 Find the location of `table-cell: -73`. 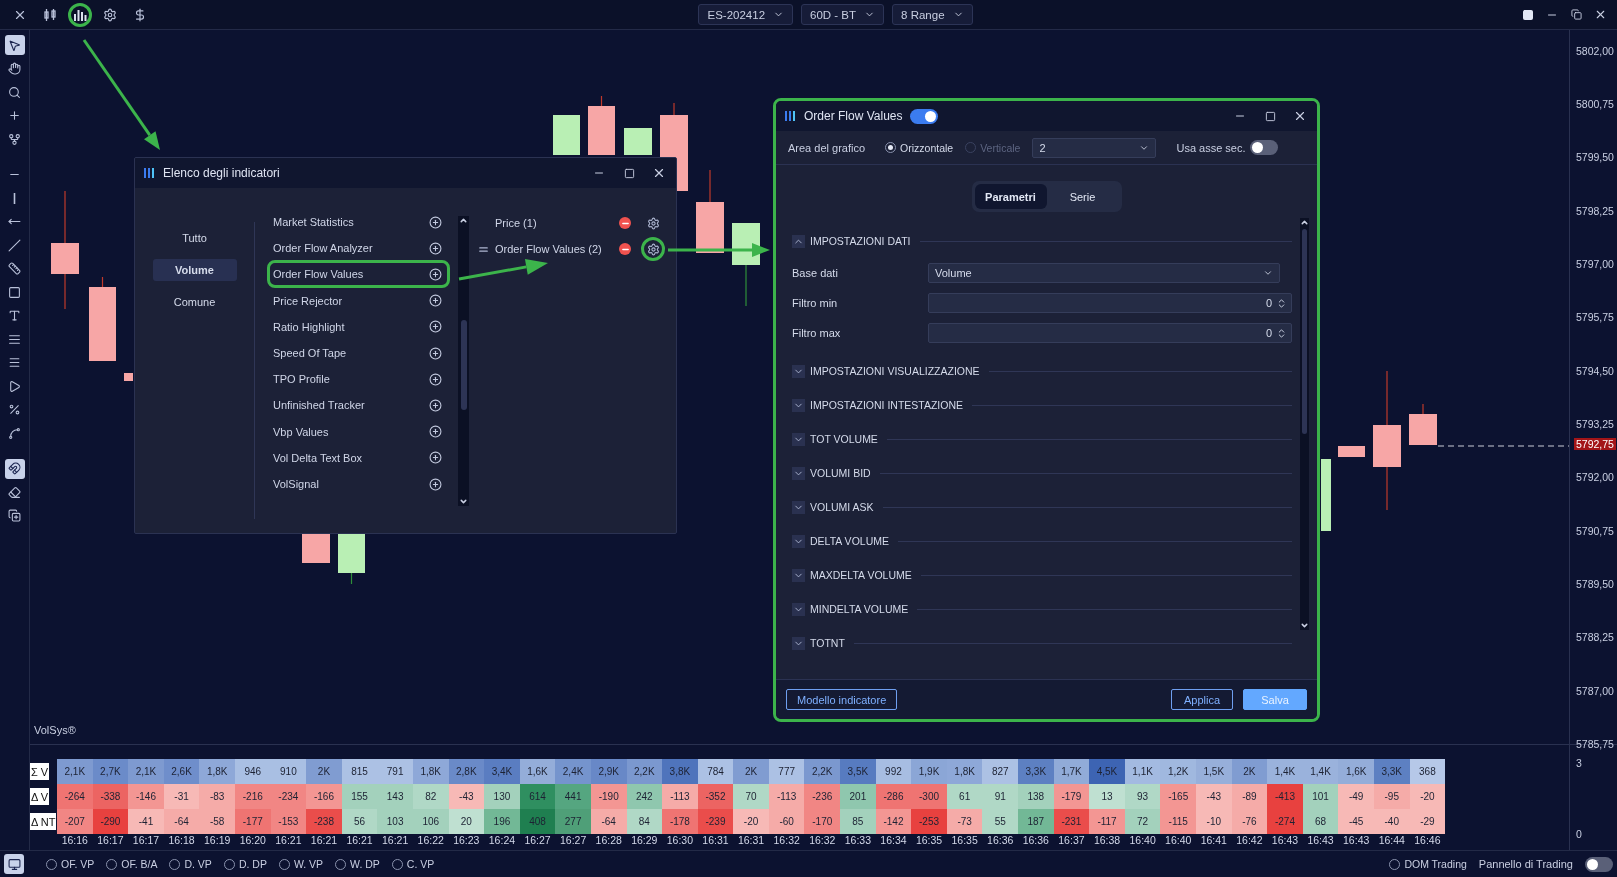

table-cell: -73 is located at coordinates (964, 821).